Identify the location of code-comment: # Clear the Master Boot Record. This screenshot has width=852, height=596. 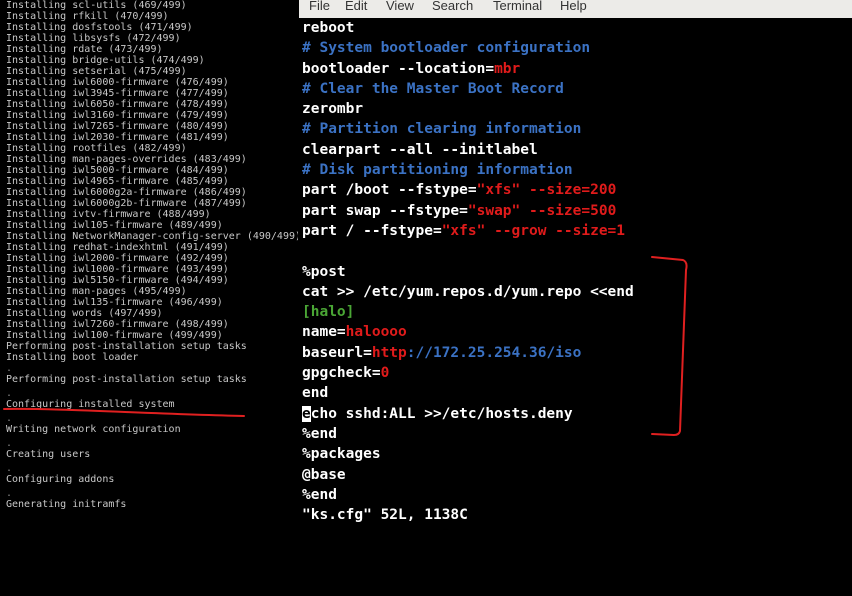
(433, 88).